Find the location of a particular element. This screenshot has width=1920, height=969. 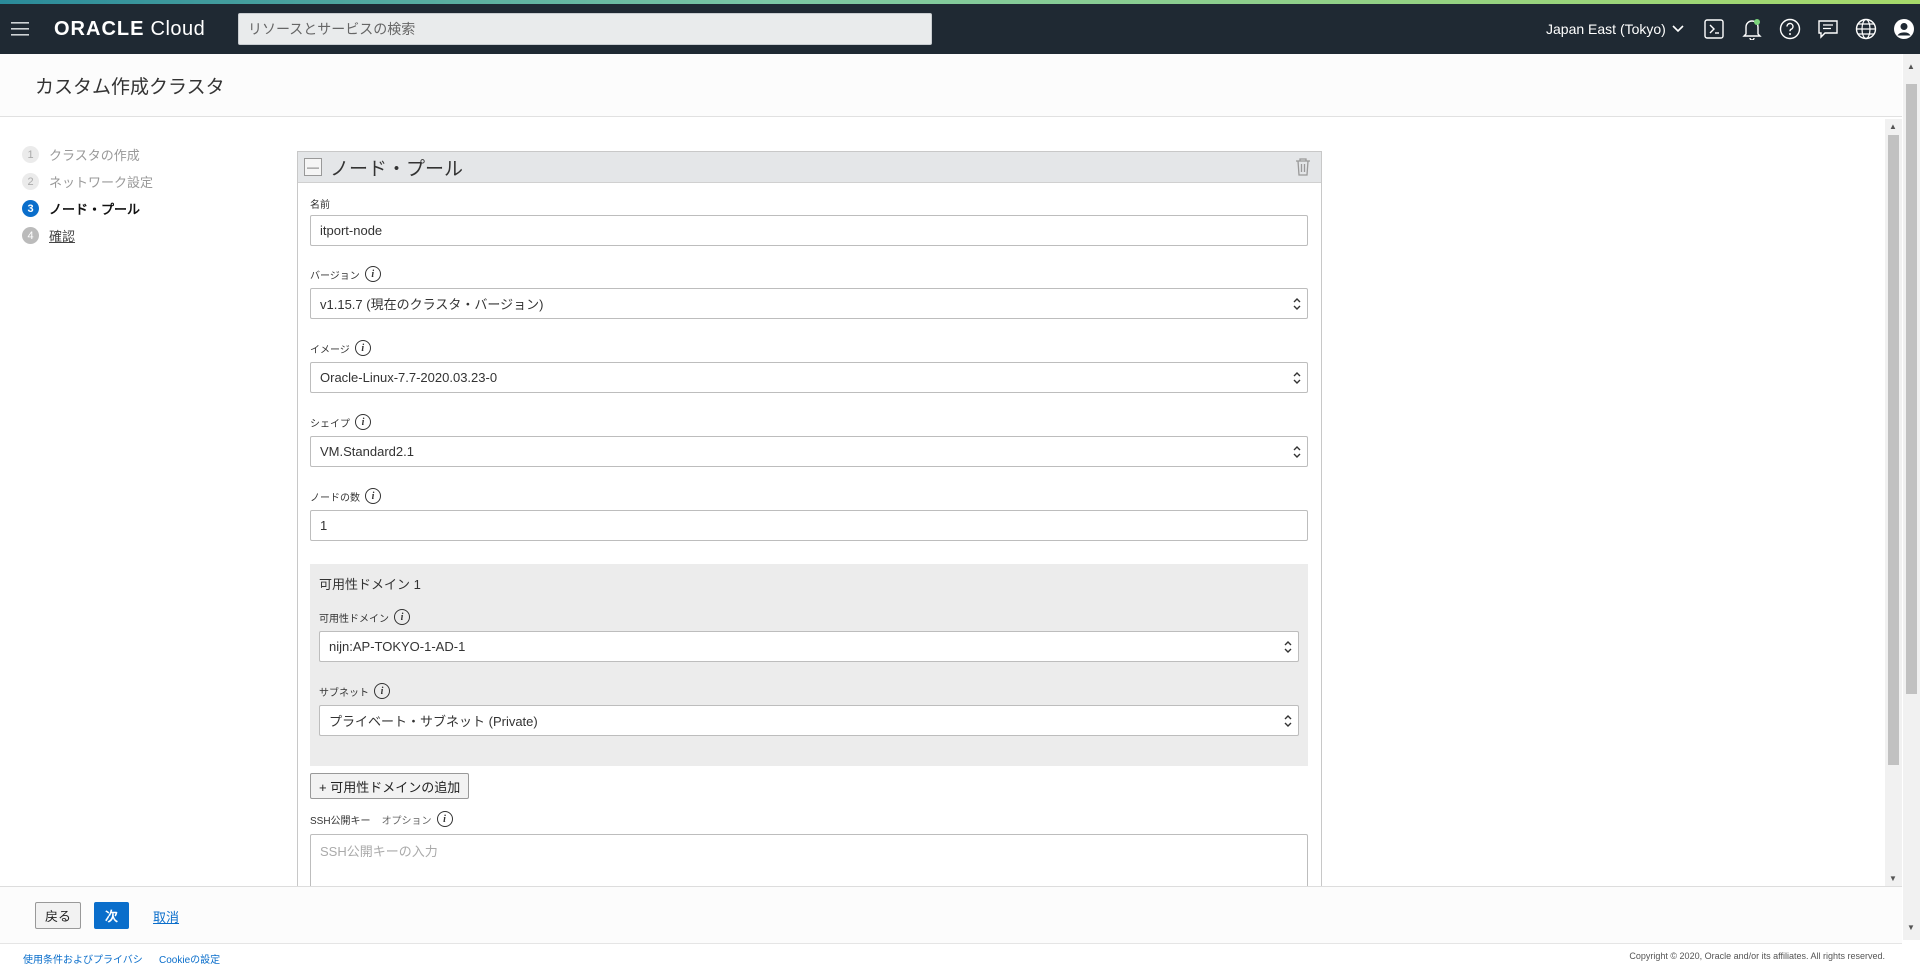

subnet-label: サブネット i is located at coordinates (354, 691).